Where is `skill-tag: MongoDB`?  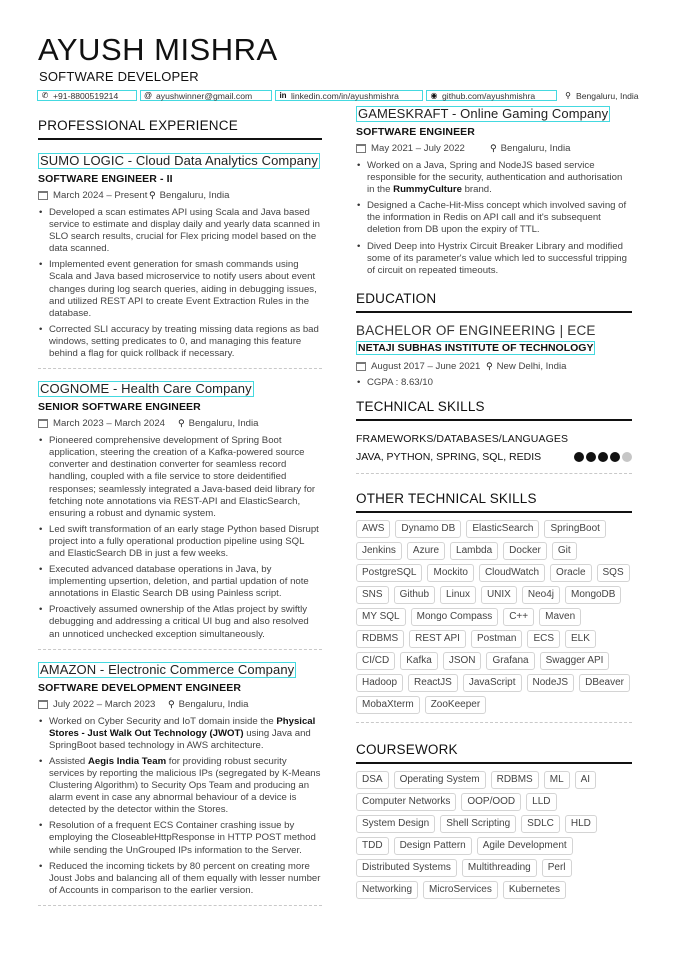
skill-tag: MongoDB is located at coordinates (593, 594).